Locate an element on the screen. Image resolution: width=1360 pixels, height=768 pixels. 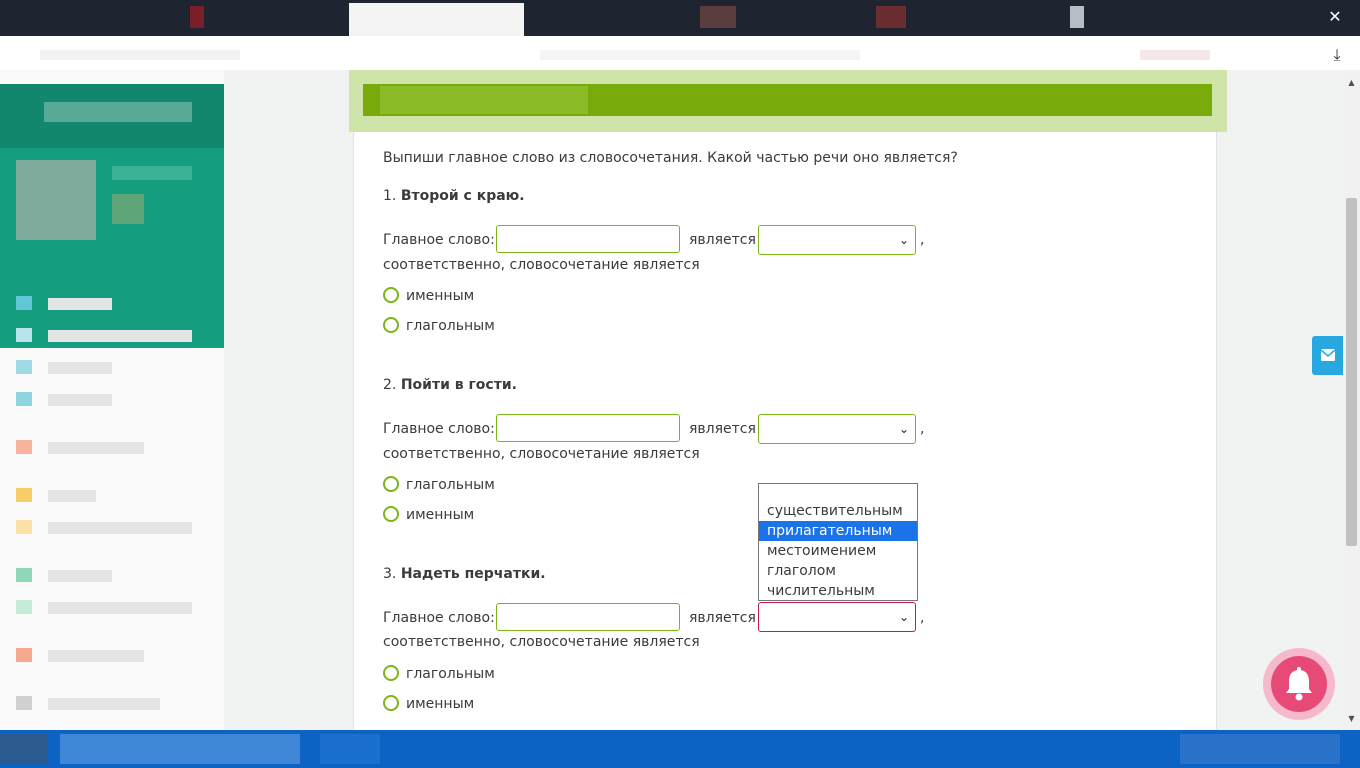
dropdown-option: местоимением is located at coordinates (838, 551).